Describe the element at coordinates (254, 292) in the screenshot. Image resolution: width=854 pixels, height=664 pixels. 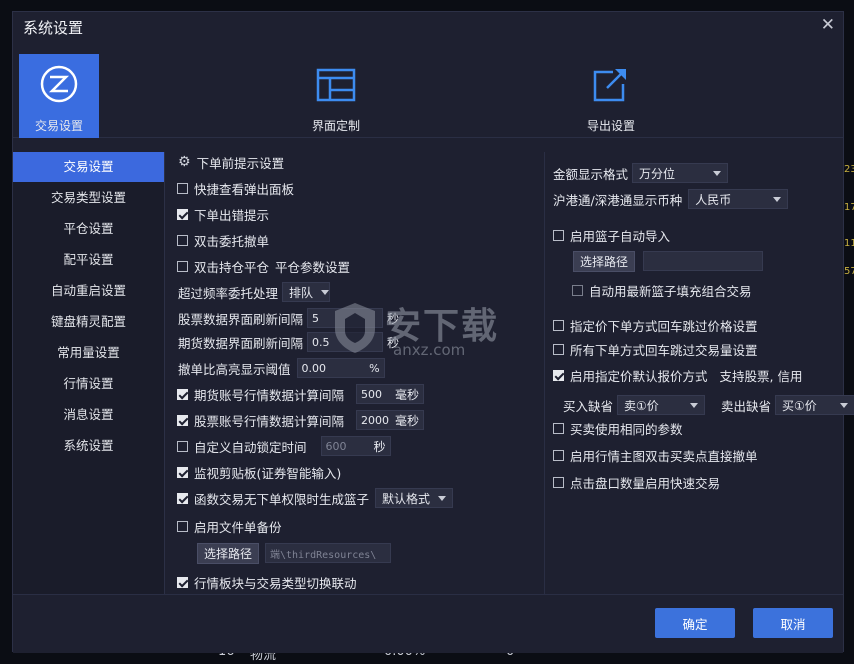
I see `freq-row: 超过频率委托处理 排队` at that location.